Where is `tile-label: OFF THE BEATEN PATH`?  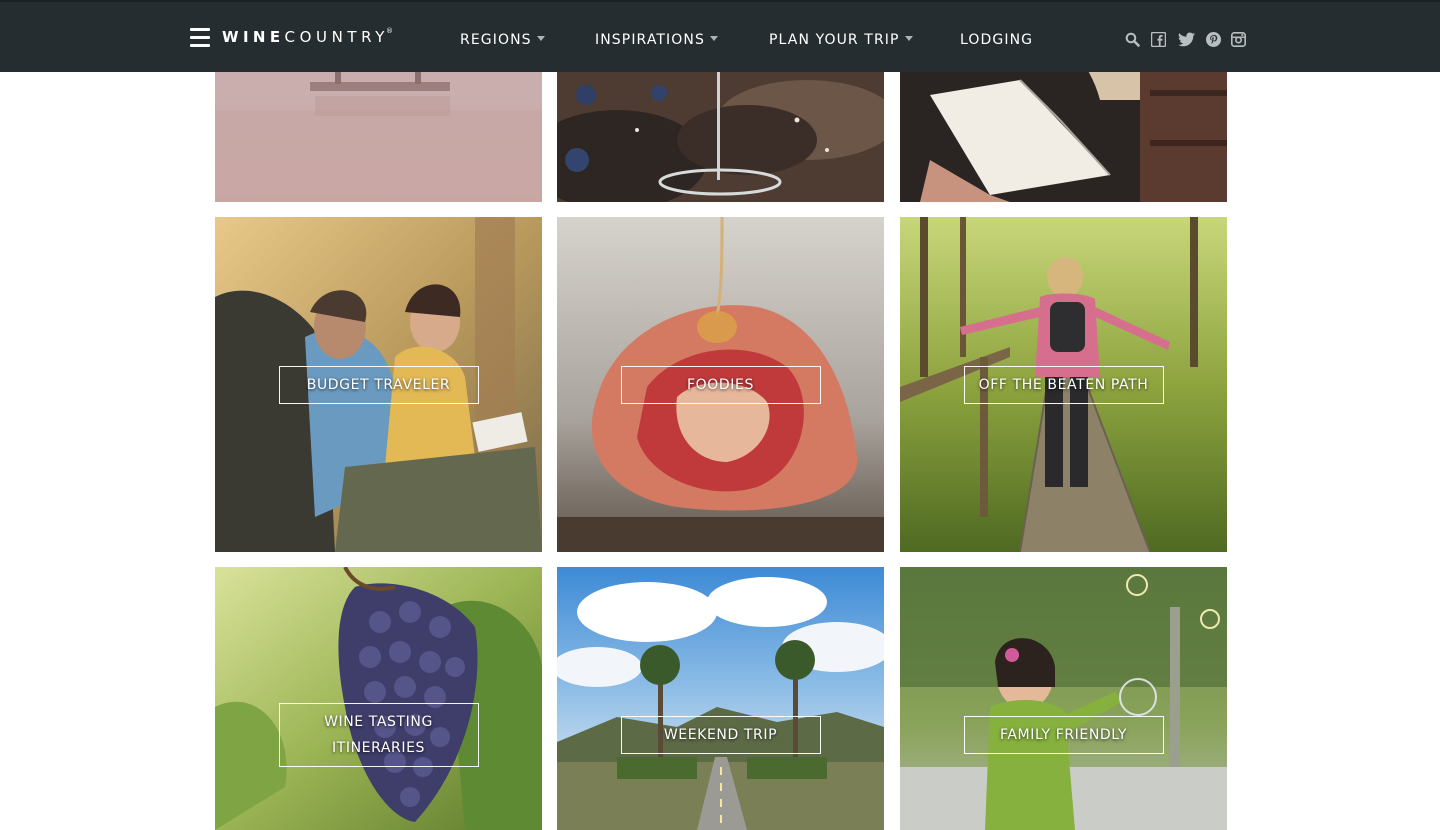 tile-label: OFF THE BEATEN PATH is located at coordinates (1063, 385).